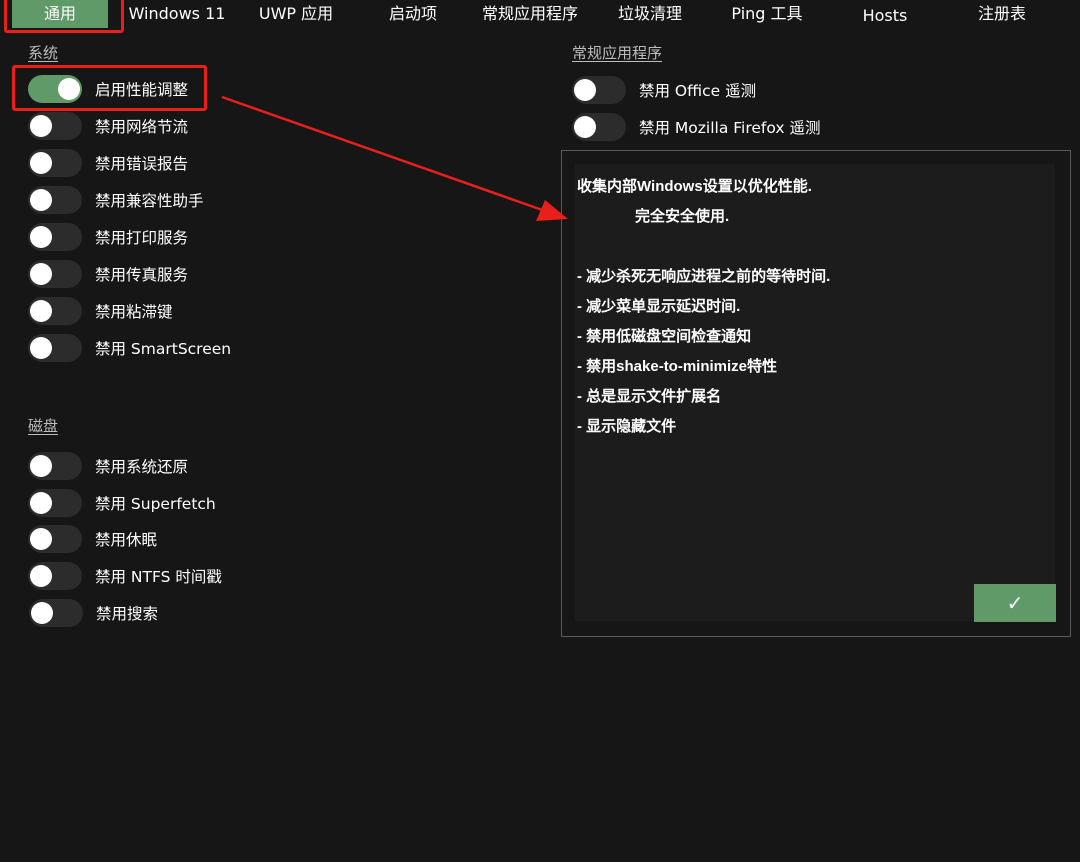  What do you see at coordinates (664, 336) in the screenshot?
I see `description-line: - 禁用低磁盘空间检查通知` at bounding box center [664, 336].